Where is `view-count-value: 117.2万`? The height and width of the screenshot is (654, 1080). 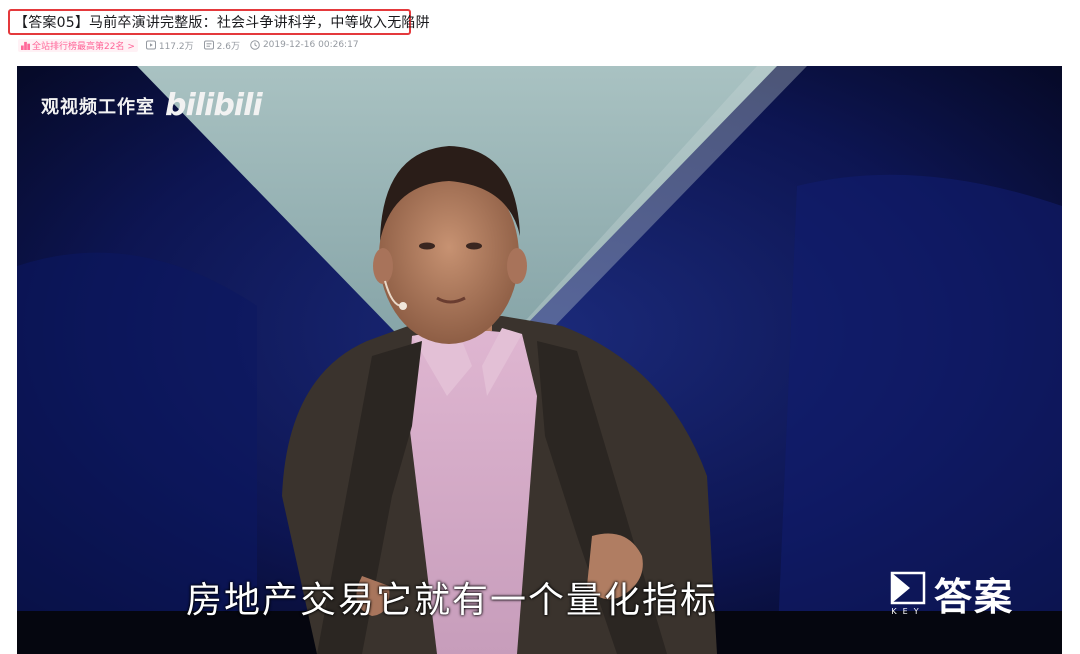 view-count-value: 117.2万 is located at coordinates (176, 46).